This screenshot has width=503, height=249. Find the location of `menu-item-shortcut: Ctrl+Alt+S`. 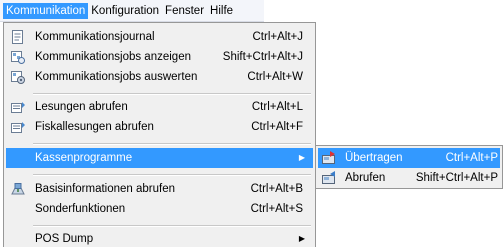

menu-item-shortcut: Ctrl+Alt+S is located at coordinates (276, 209).